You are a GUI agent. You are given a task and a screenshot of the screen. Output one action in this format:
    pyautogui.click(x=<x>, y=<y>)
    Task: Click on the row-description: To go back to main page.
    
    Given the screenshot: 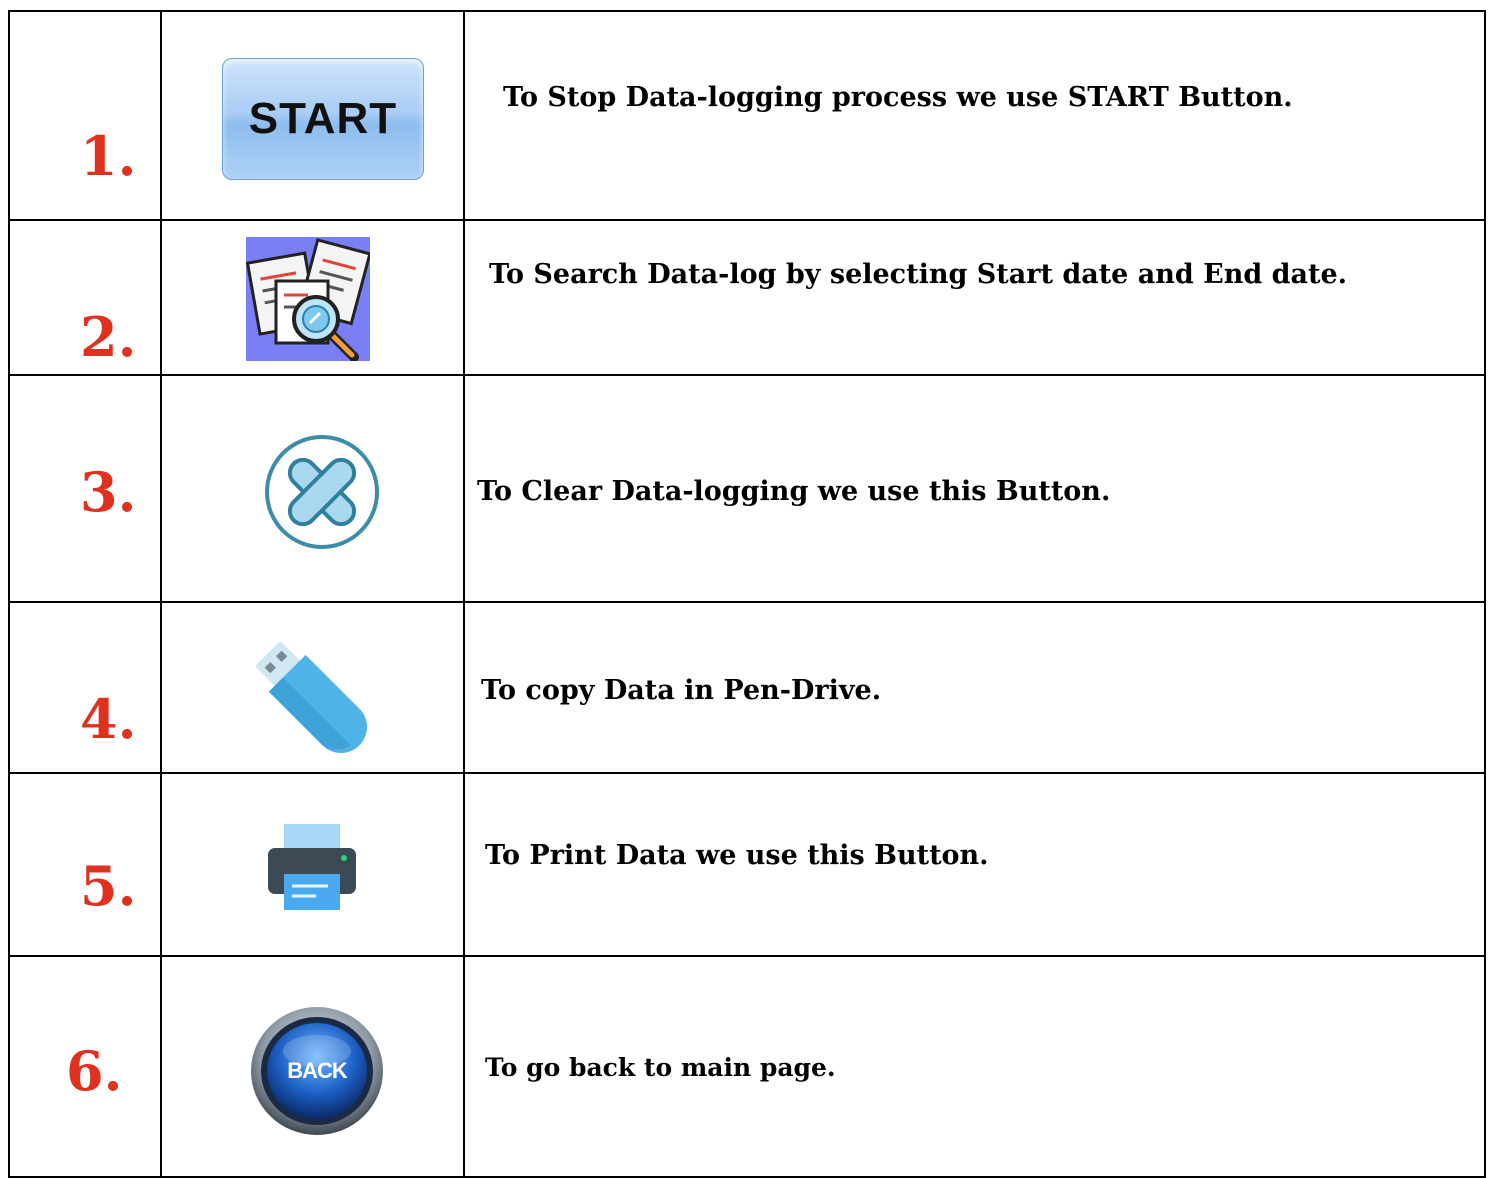 What is the action you would take?
    pyautogui.click(x=660, y=1067)
    